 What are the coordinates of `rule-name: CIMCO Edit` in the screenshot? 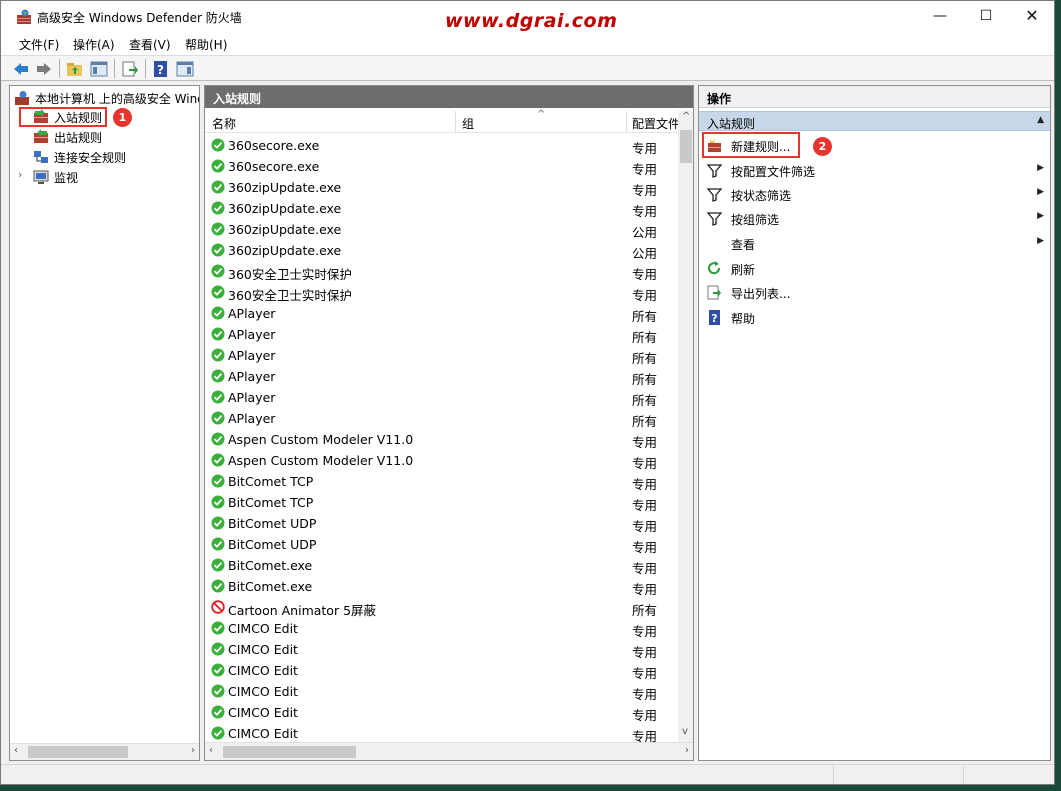 It's located at (263, 712).